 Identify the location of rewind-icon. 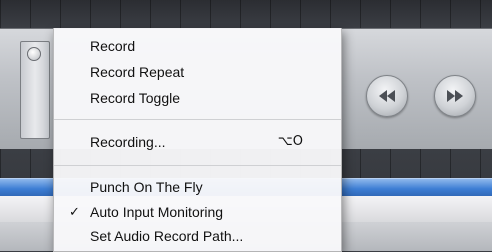
(387, 96).